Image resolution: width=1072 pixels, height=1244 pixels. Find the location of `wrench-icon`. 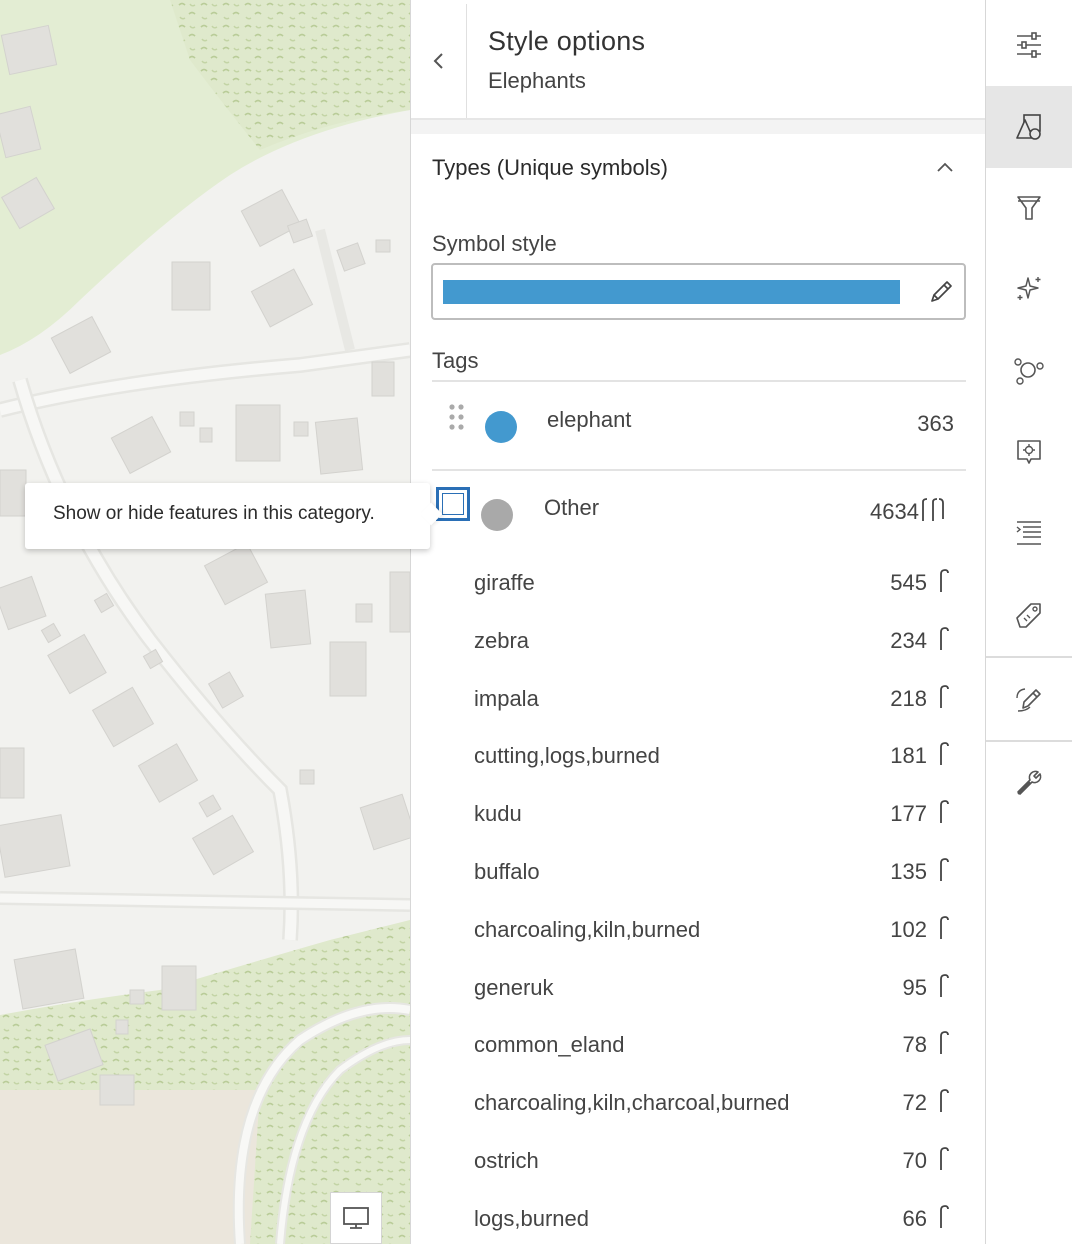

wrench-icon is located at coordinates (1029, 782).